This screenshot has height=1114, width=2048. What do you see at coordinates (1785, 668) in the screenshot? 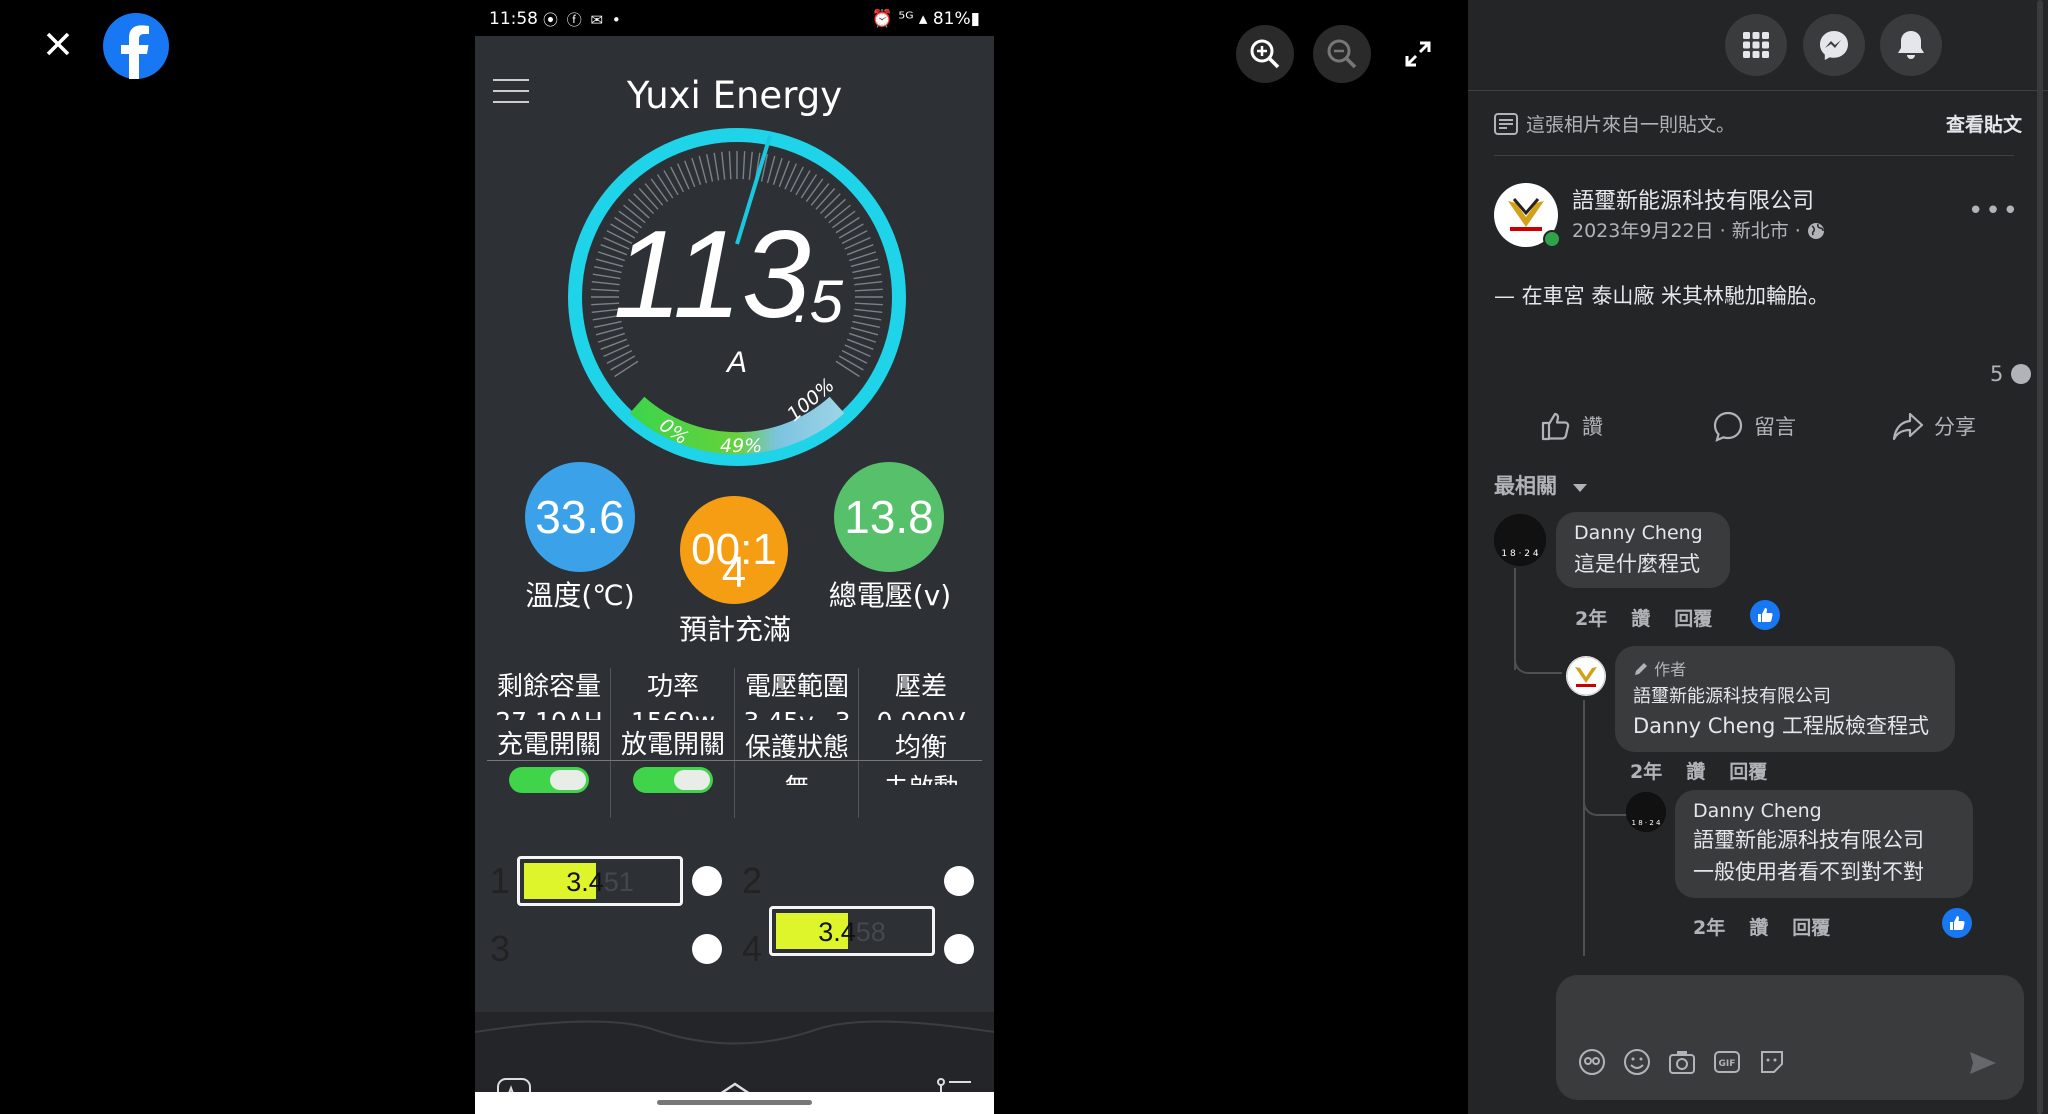
I see `author-badge: 作者` at bounding box center [1785, 668].